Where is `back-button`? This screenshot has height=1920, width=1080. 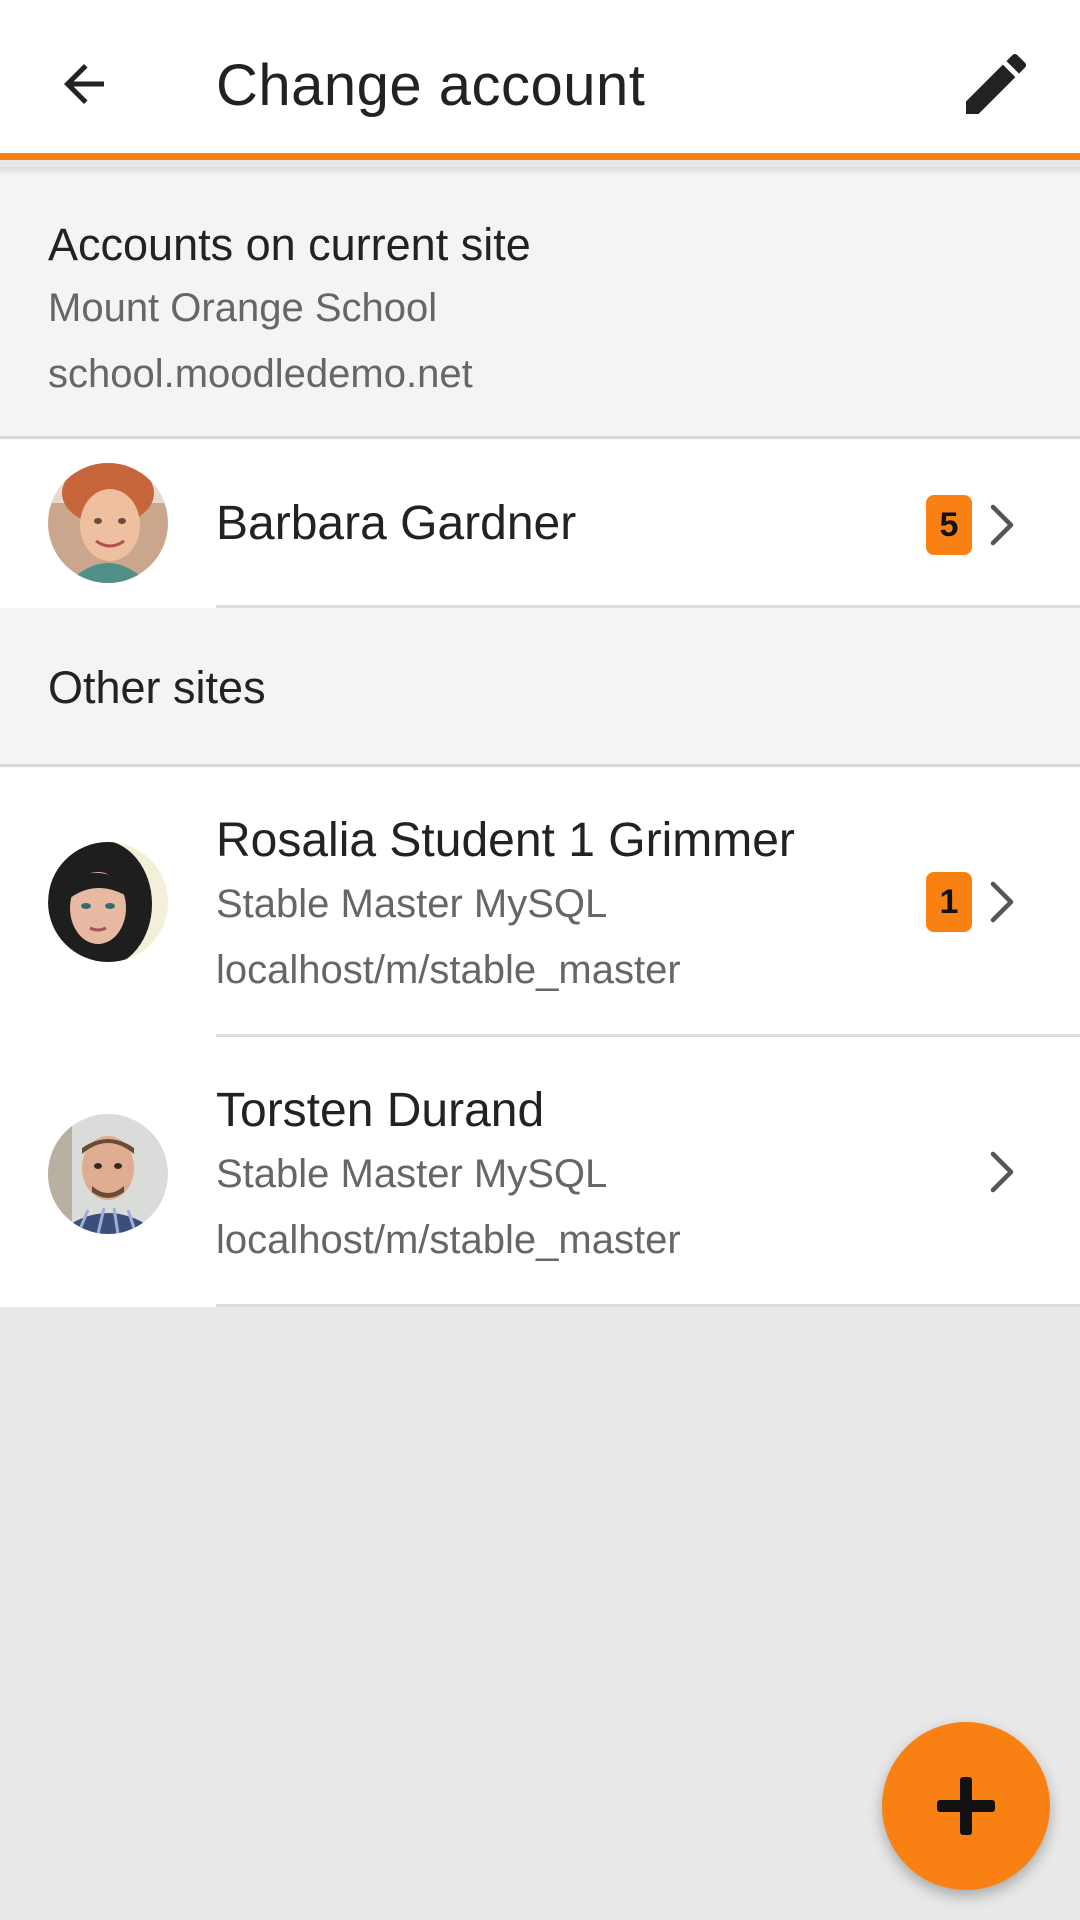
back-button is located at coordinates (84, 84).